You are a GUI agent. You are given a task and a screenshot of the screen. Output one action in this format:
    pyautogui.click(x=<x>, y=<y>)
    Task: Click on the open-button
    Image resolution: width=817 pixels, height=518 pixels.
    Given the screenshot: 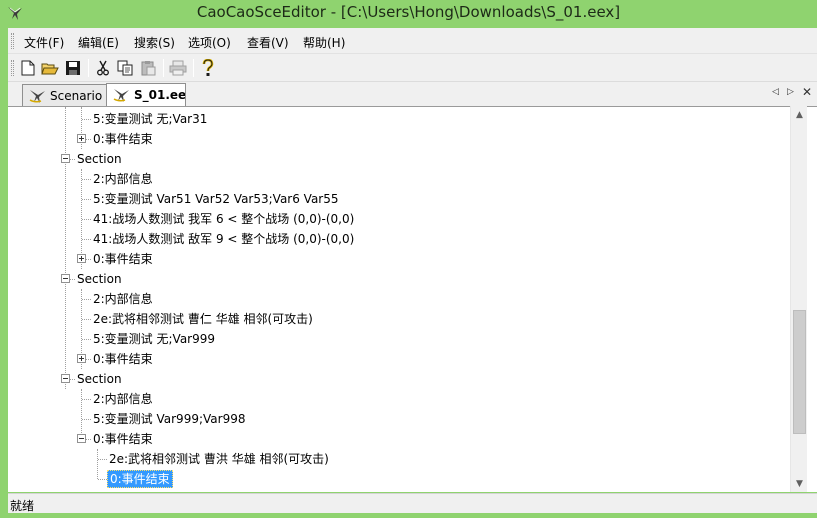 What is the action you would take?
    pyautogui.click(x=50, y=68)
    